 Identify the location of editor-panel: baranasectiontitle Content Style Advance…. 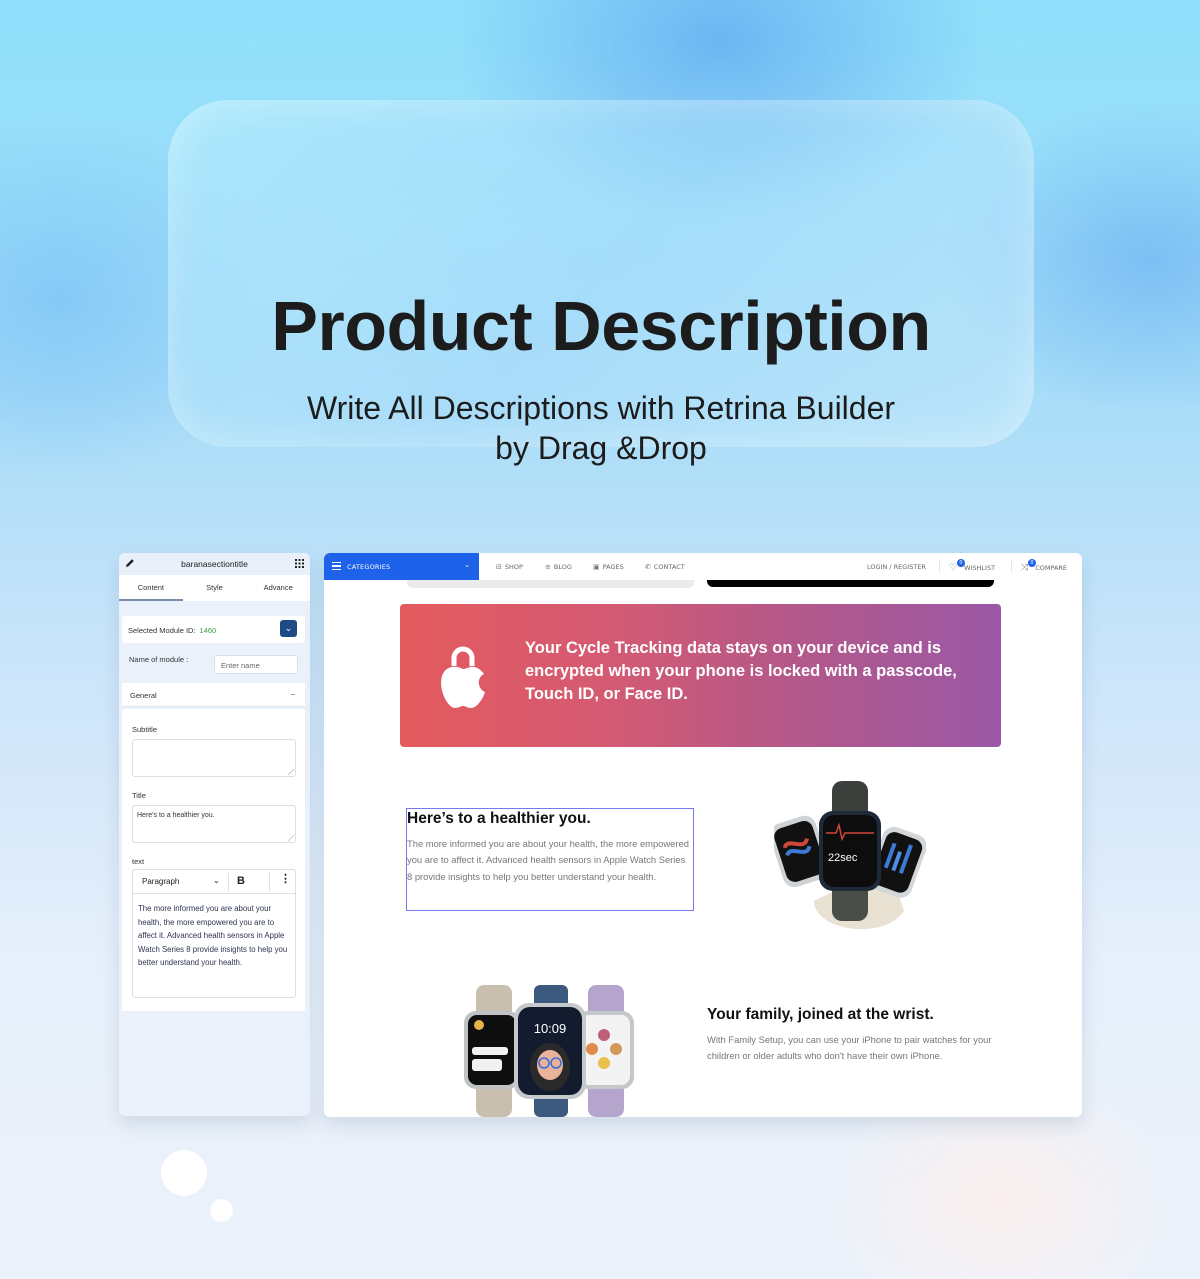
(214, 834).